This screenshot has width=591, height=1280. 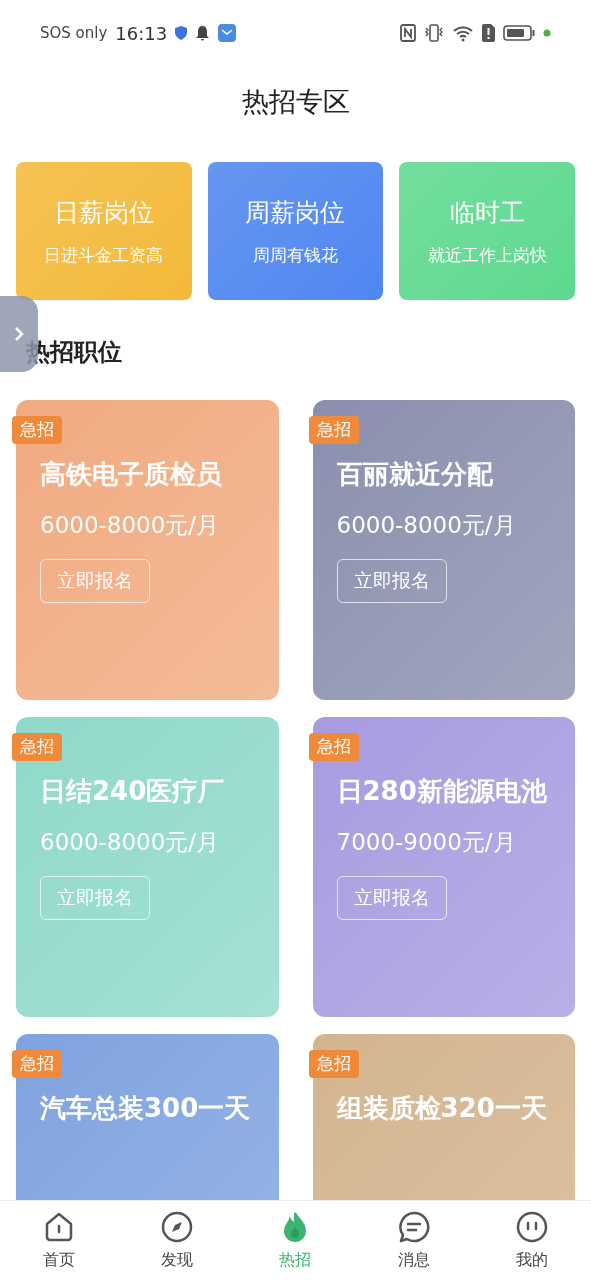 I want to click on chevron-right-icon, so click(x=19, y=334).